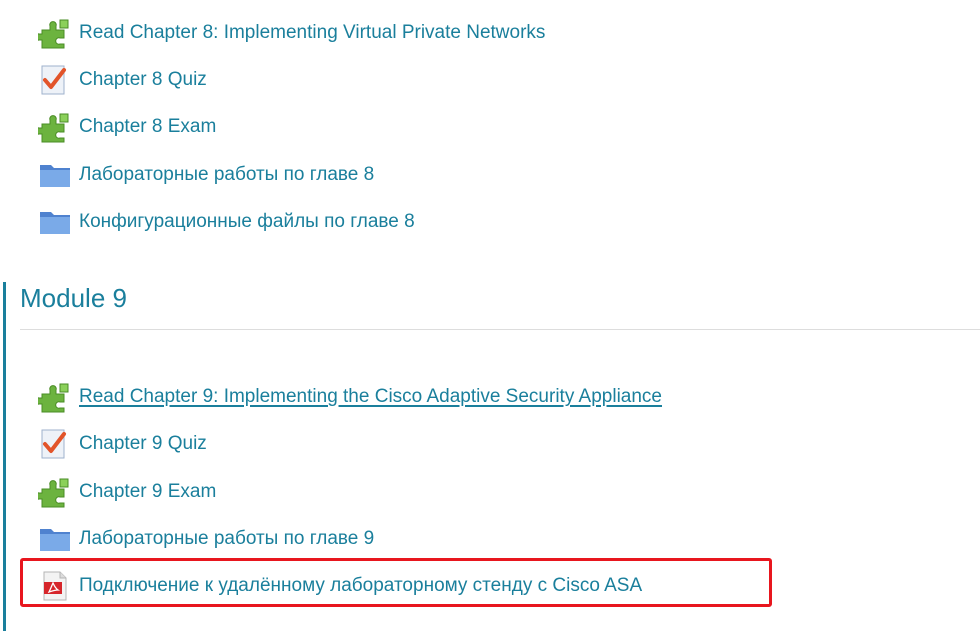 The image size is (980, 631). I want to click on highlight-box, so click(396, 582).